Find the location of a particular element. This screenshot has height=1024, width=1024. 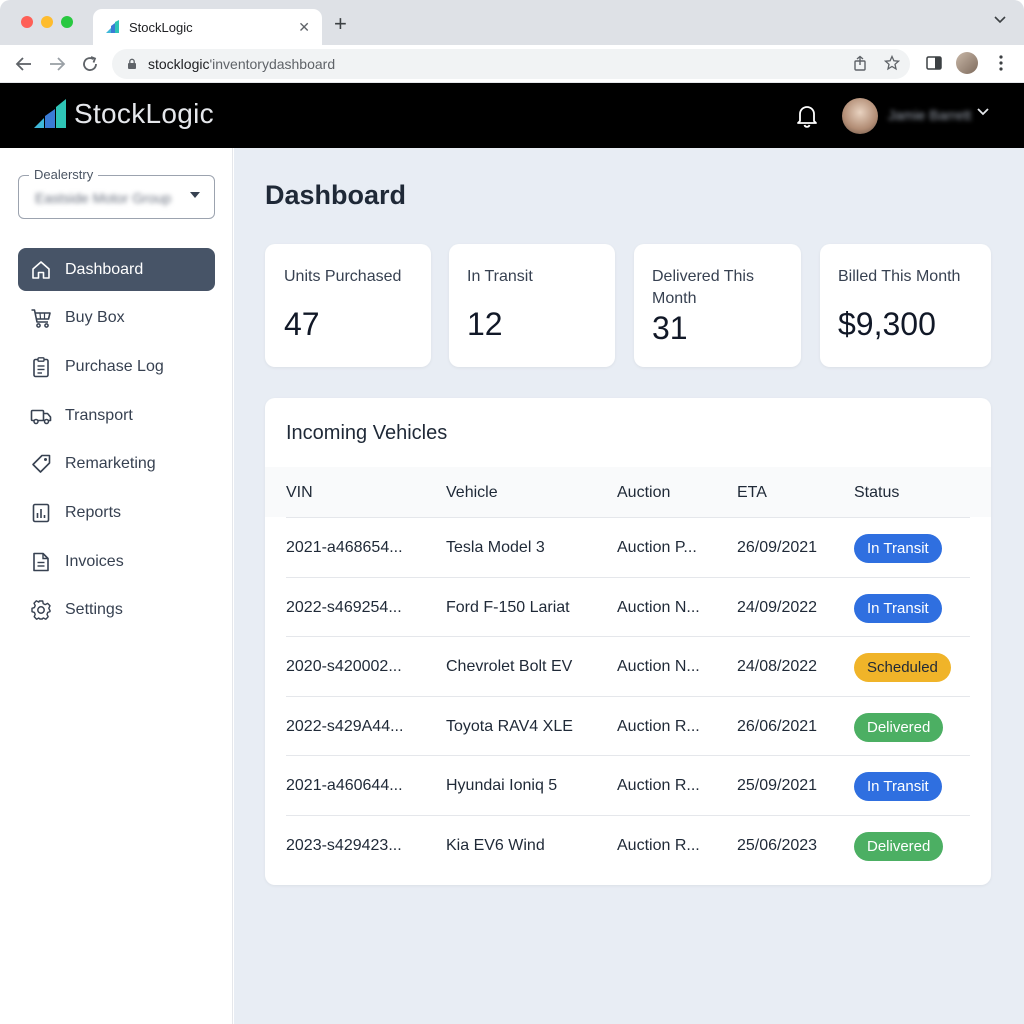

back-arrow-icon is located at coordinates (24, 64).